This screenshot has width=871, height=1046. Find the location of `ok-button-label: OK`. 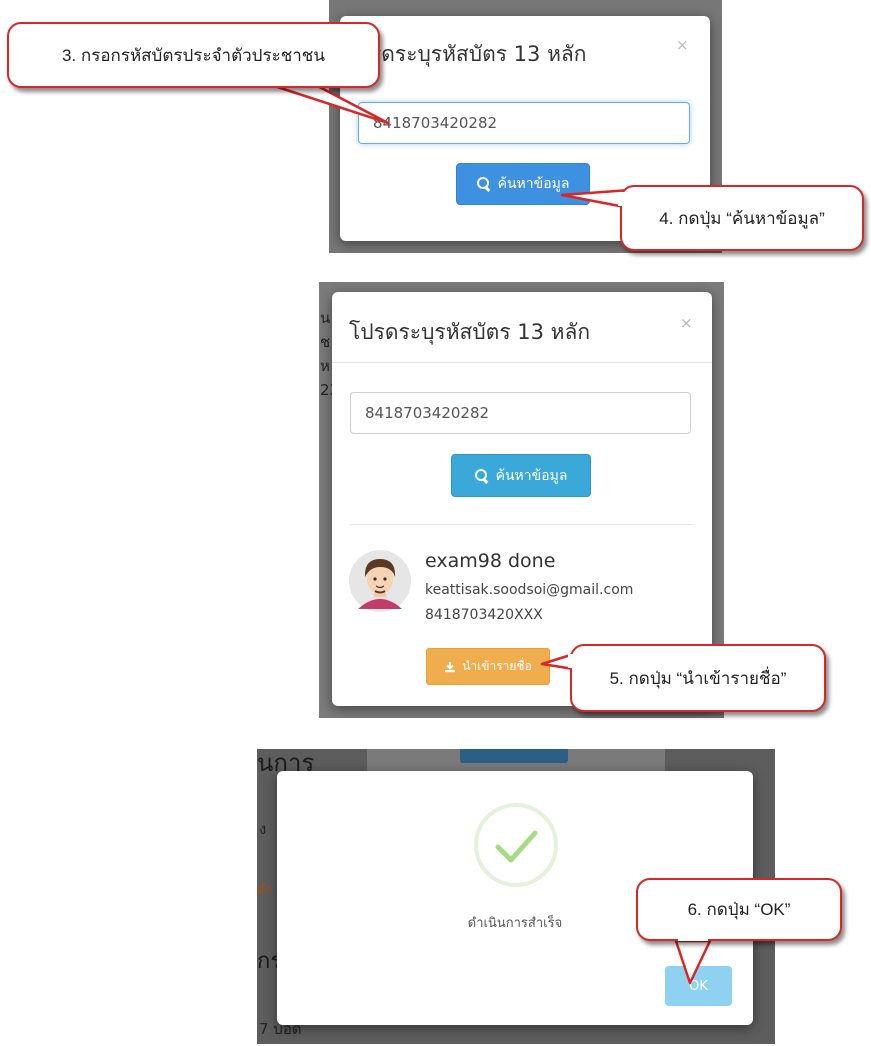

ok-button-label: OK is located at coordinates (698, 986).